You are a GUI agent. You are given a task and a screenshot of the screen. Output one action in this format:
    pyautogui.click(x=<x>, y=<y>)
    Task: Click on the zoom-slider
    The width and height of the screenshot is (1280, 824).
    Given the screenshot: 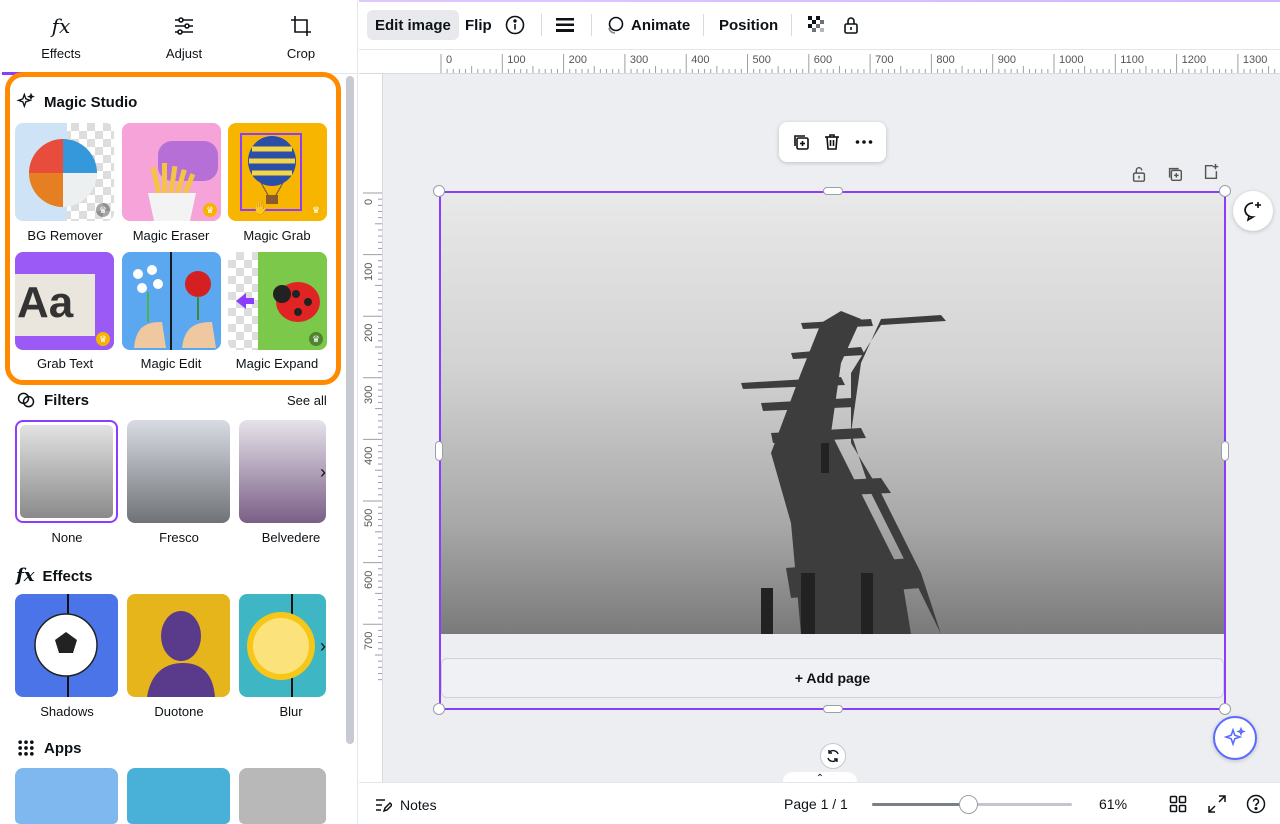 What is the action you would take?
    pyautogui.click(x=972, y=804)
    